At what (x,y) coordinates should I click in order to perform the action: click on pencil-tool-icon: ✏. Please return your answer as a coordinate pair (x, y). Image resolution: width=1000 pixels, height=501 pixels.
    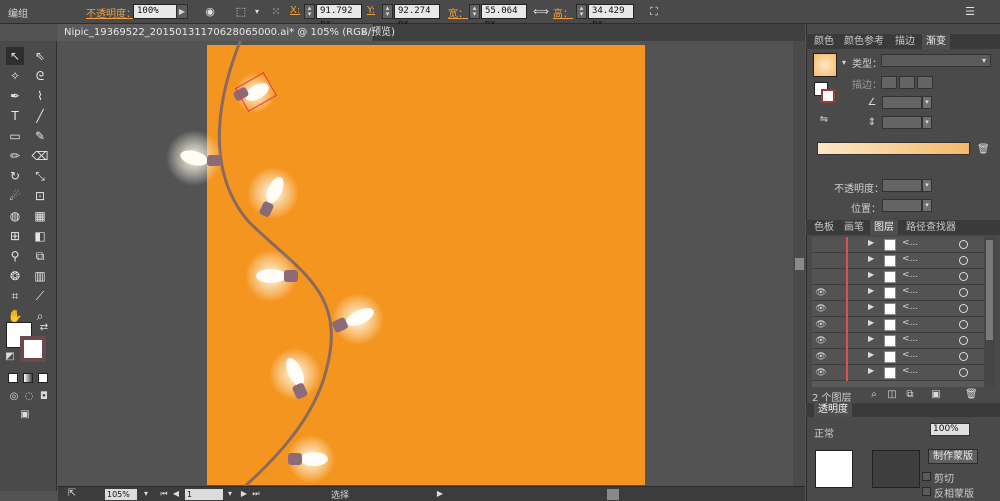
    Looking at the image, I should click on (15, 156).